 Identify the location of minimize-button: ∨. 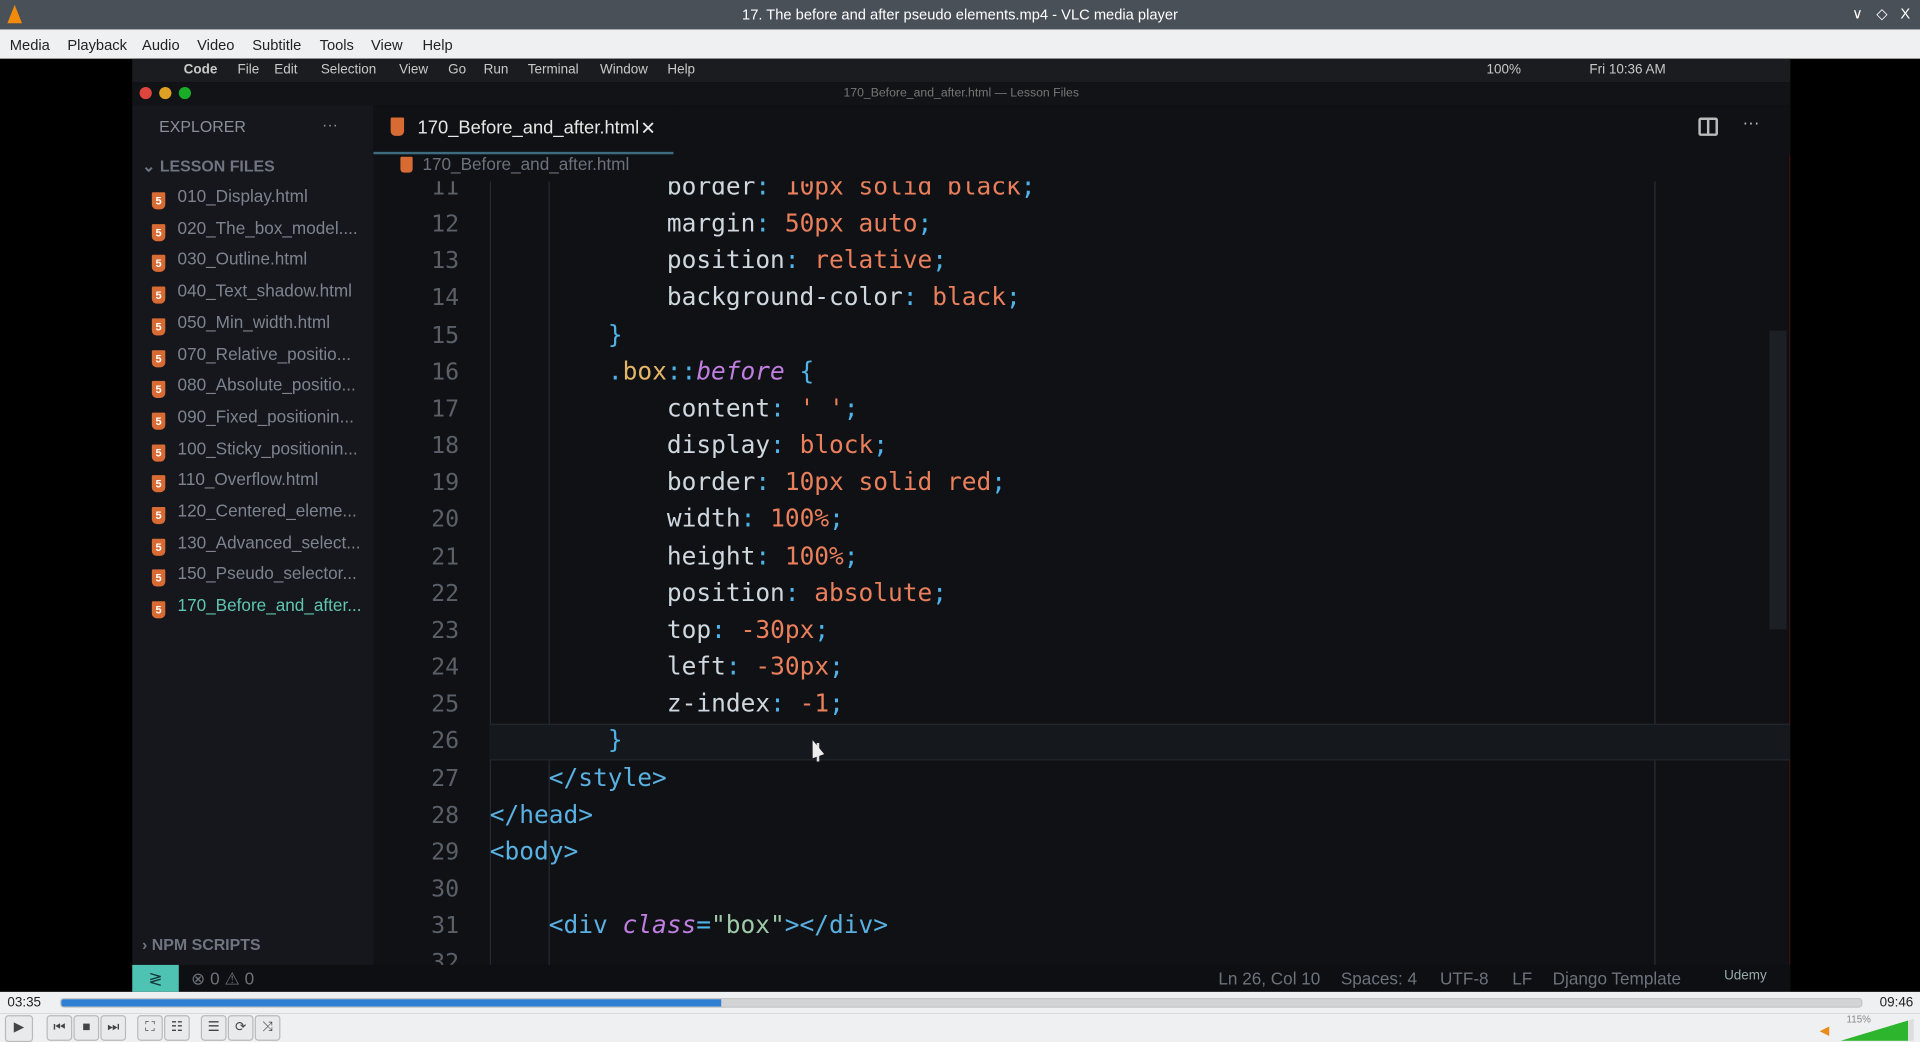
(1858, 14).